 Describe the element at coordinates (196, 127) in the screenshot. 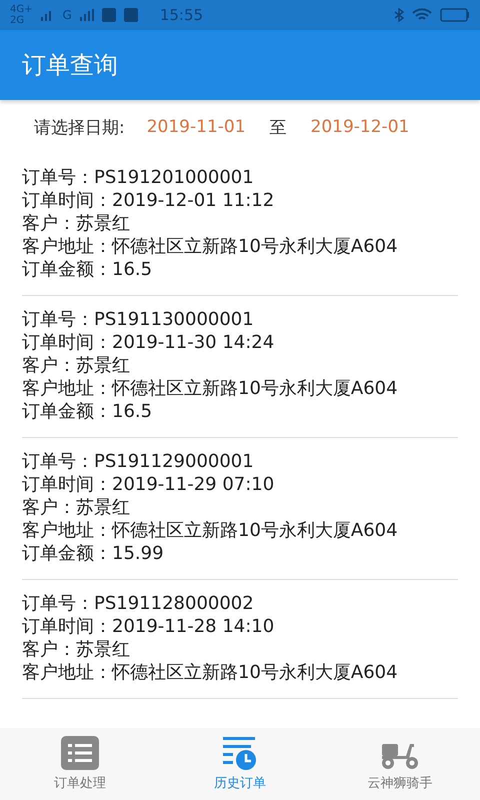

I see `start-date: 2019-11-01` at that location.